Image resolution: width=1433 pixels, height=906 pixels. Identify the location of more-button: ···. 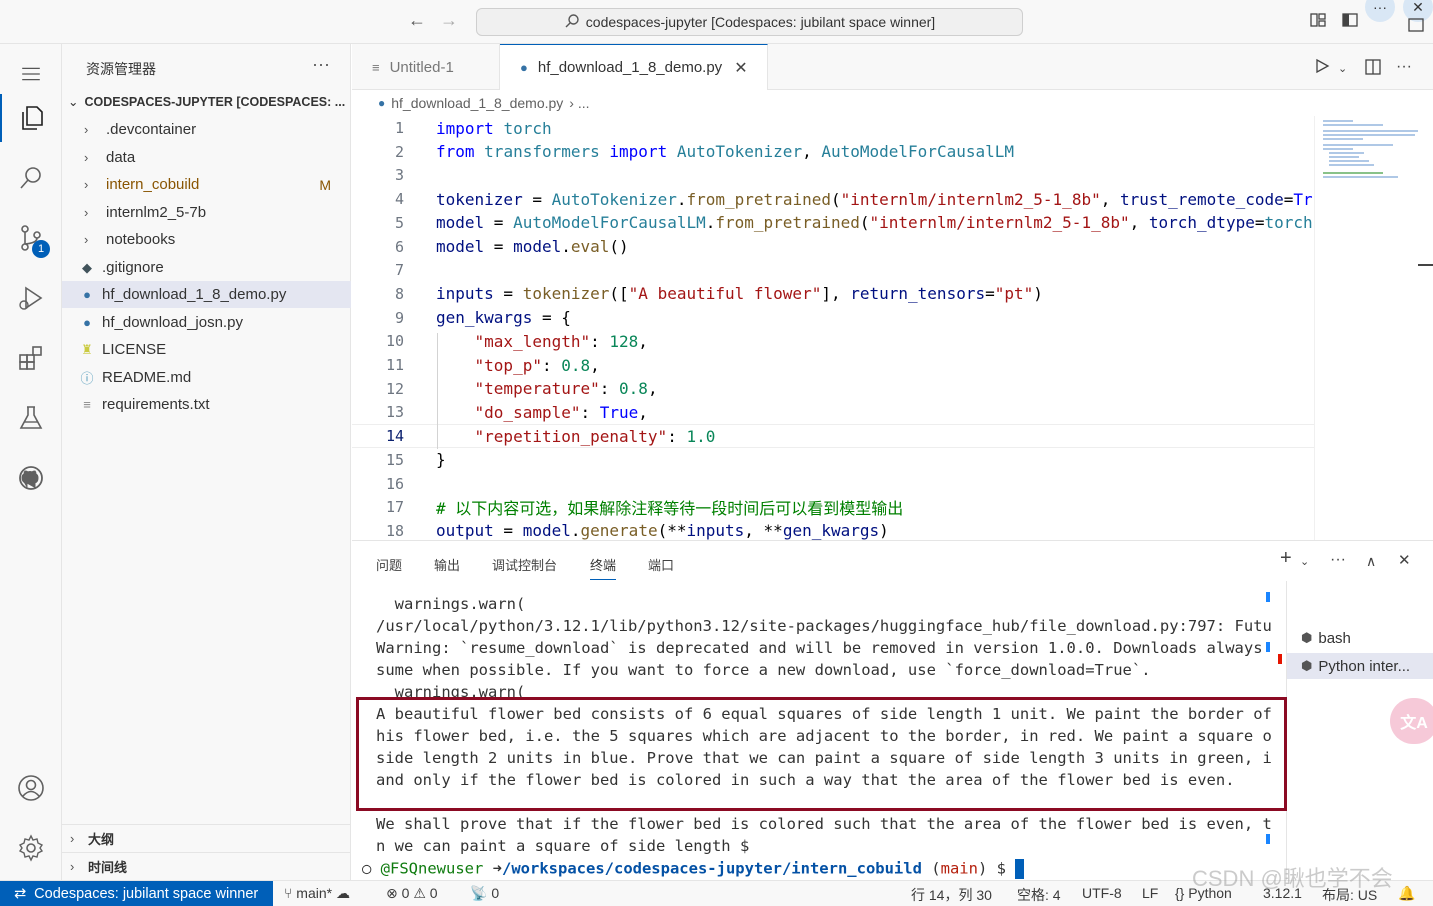
(1380, 11).